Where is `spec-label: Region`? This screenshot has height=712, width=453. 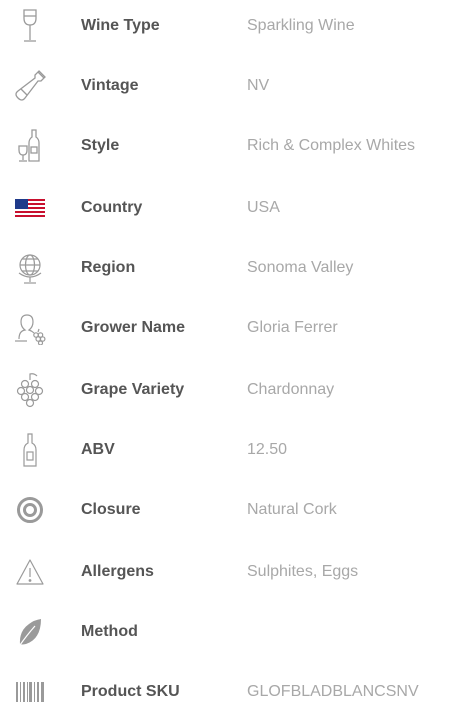 spec-label: Region is located at coordinates (108, 267).